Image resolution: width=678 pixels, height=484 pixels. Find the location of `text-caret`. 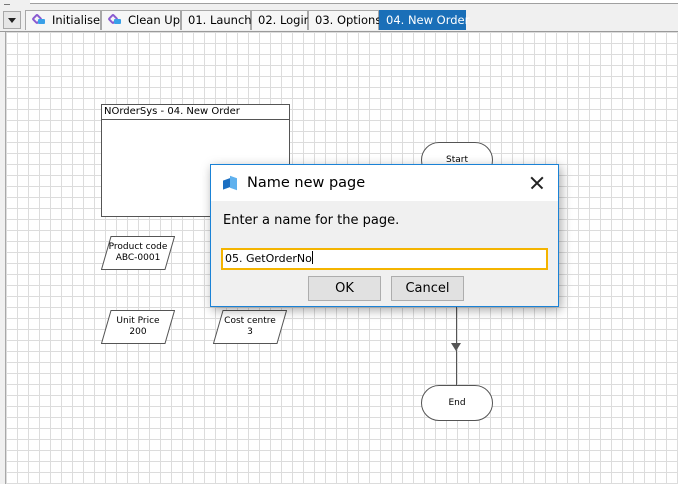

text-caret is located at coordinates (312, 257).